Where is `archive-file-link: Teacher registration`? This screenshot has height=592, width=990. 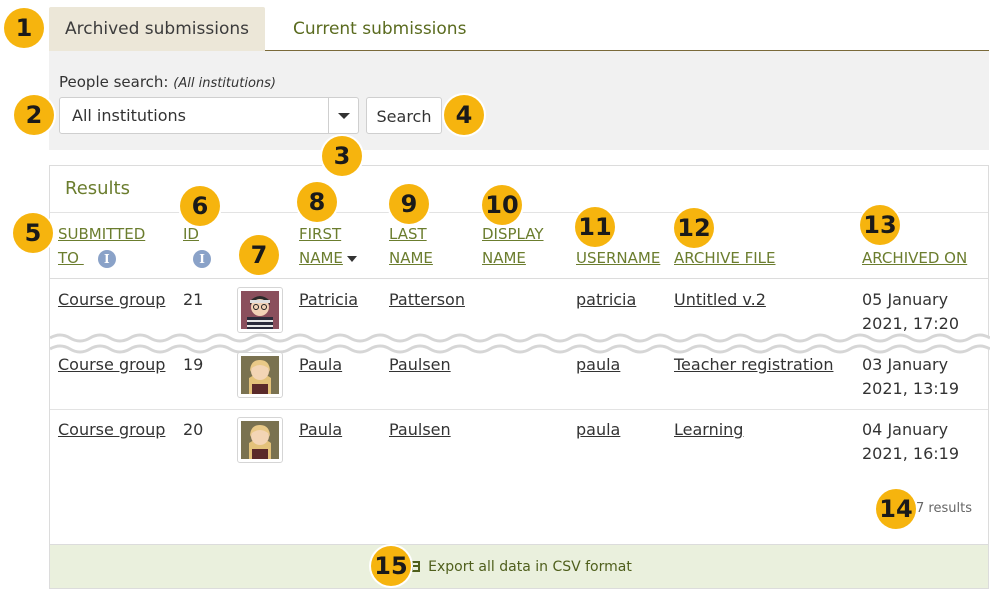
archive-file-link: Teacher registration is located at coordinates (753, 365).